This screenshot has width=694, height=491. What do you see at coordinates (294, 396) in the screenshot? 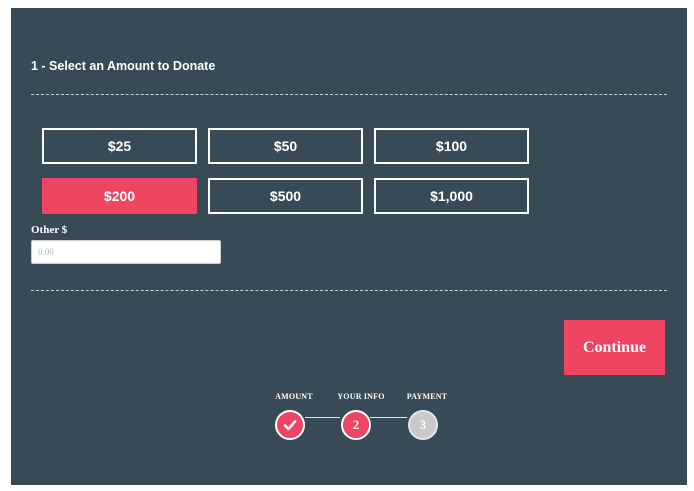
I see `step-label-amount: AMOUNT` at bounding box center [294, 396].